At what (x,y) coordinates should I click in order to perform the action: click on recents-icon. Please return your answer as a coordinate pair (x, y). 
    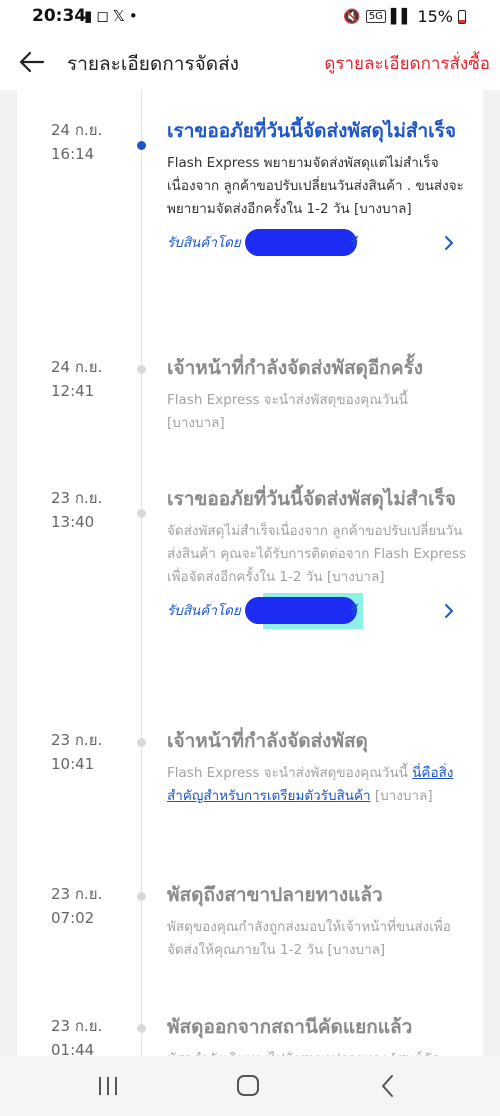
    Looking at the image, I should click on (108, 1086).